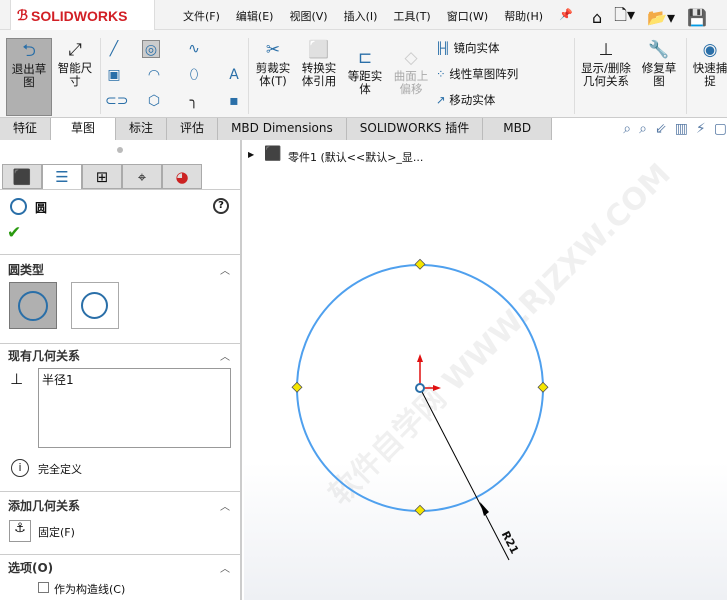 The height and width of the screenshot is (600, 727). What do you see at coordinates (659, 50) in the screenshot?
I see `repair-icon: 🔧` at bounding box center [659, 50].